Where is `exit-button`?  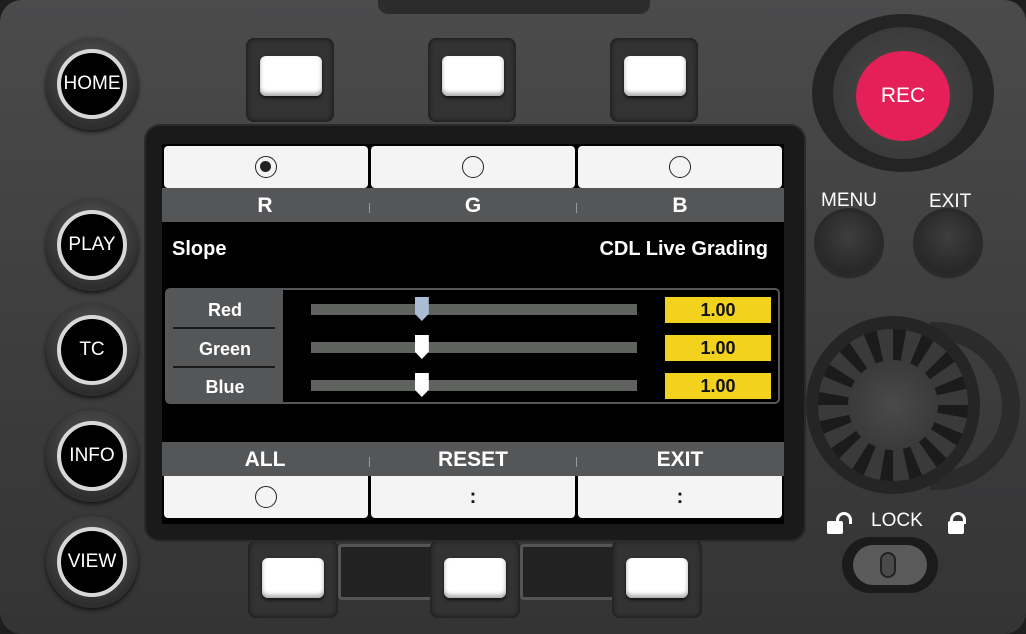
exit-button is located at coordinates (948, 243).